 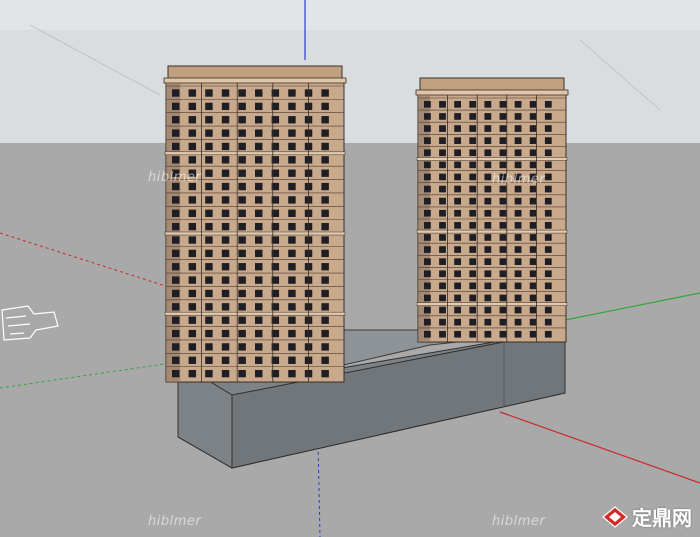 I want to click on right-tower, so click(x=492, y=210).